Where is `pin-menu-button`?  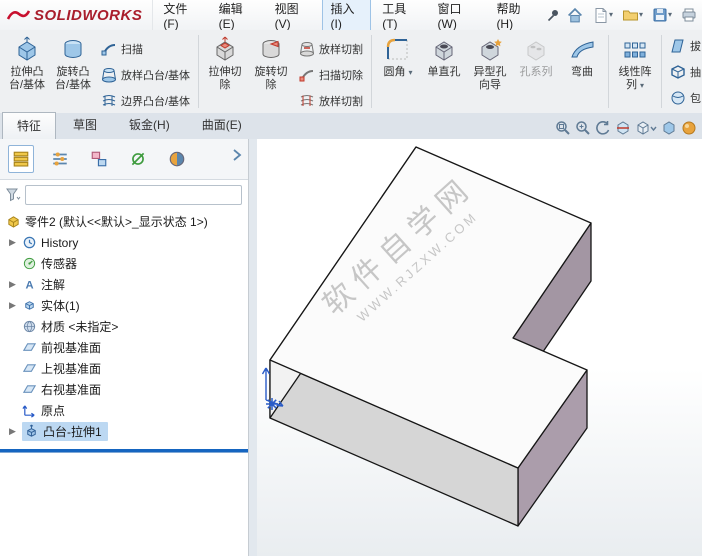 pin-menu-button is located at coordinates (553, 15).